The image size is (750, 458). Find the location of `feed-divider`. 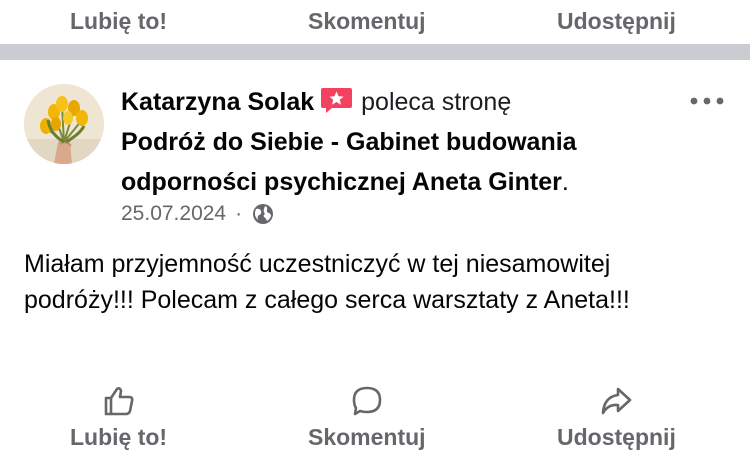

feed-divider is located at coordinates (375, 52).